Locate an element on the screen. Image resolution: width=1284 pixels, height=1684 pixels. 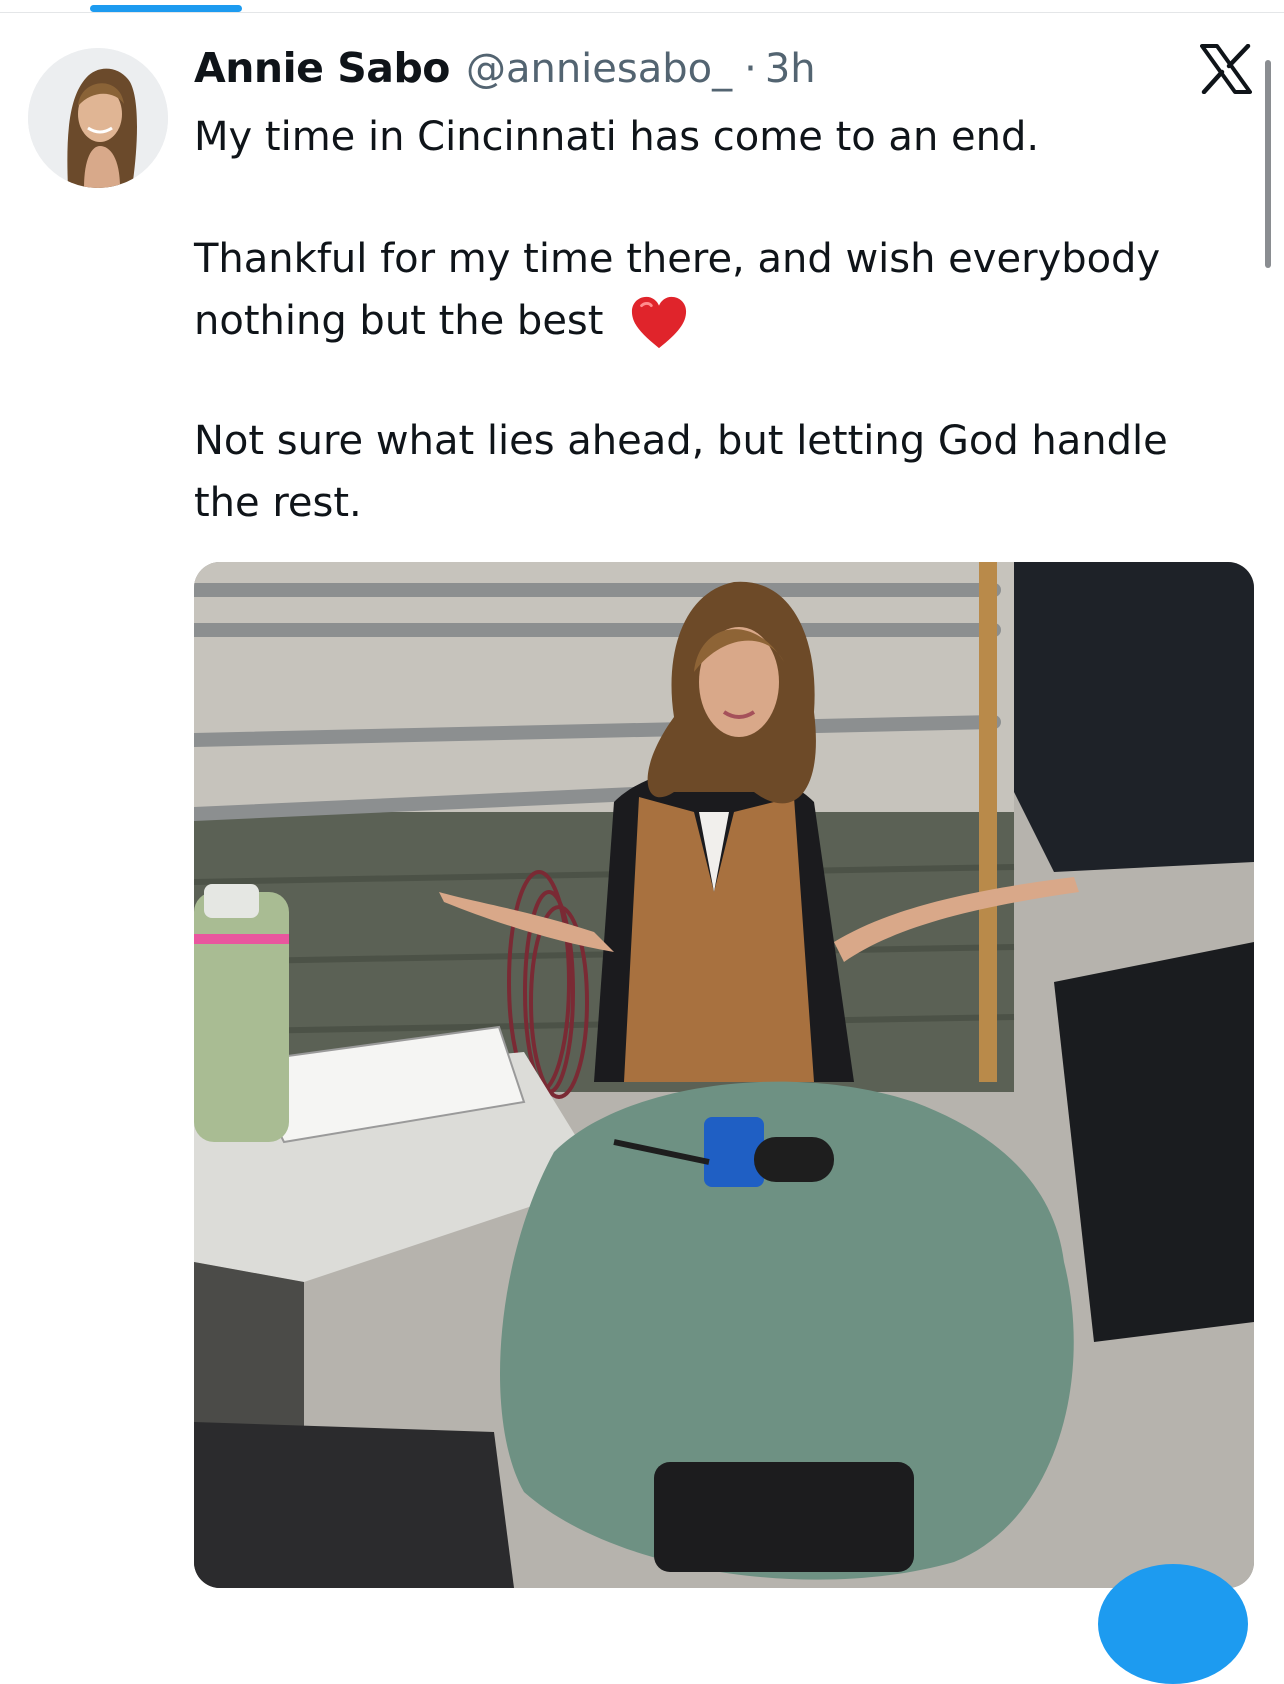
compose-fab-button is located at coordinates (1173, 1624).